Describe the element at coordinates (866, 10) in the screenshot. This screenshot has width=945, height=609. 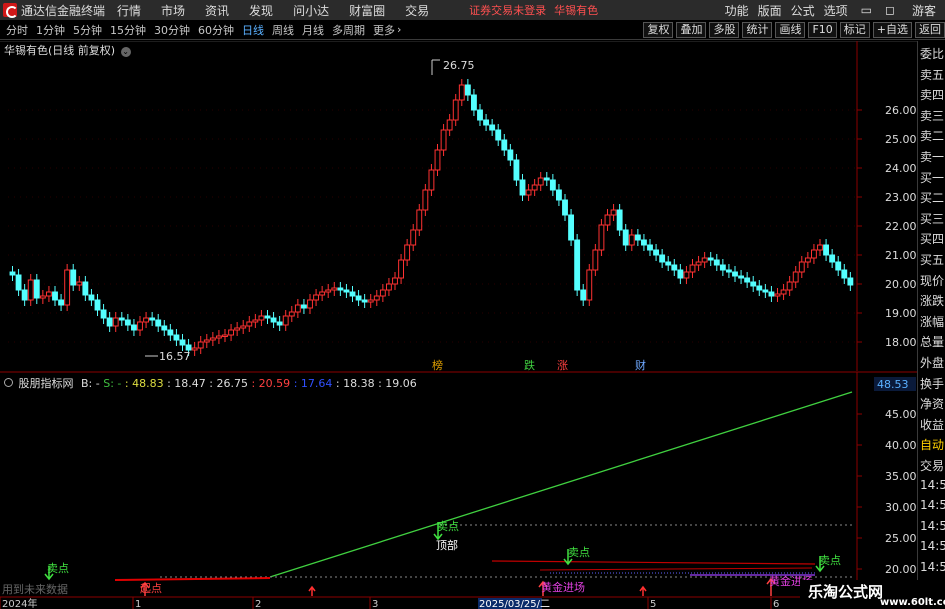
I see `minimize-icon: ▭` at that location.